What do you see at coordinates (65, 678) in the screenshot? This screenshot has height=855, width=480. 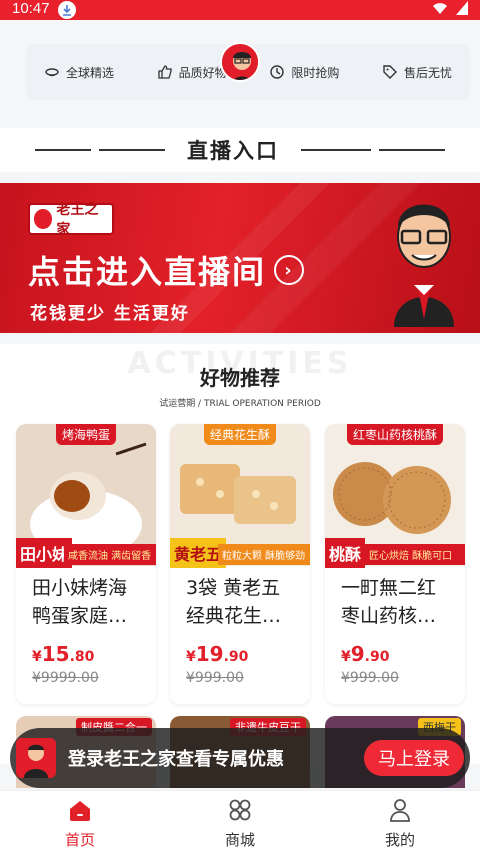 I see `product-original-price: ¥9999.00` at bounding box center [65, 678].